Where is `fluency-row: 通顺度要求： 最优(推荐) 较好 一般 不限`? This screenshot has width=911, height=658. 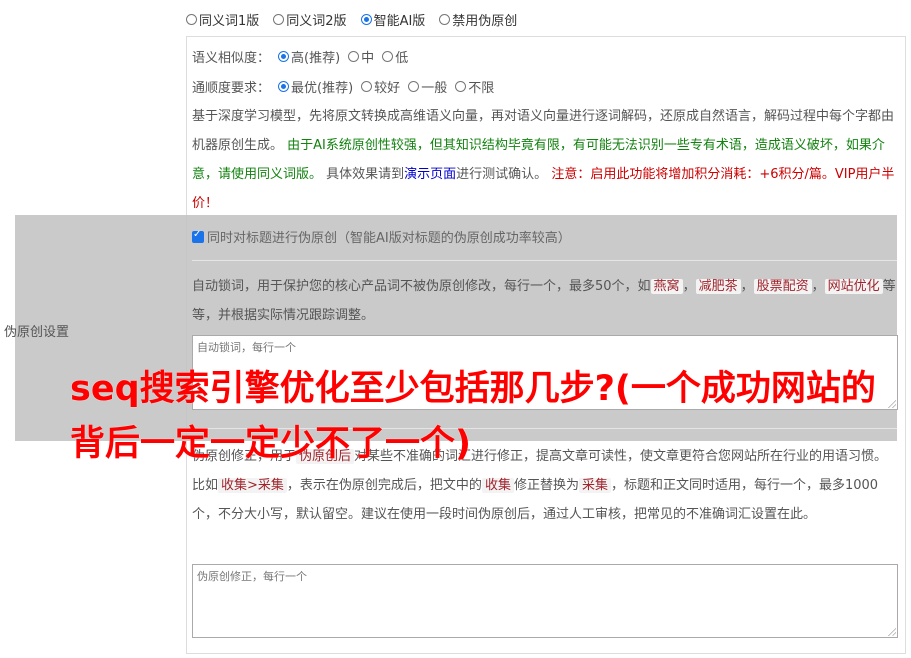 fluency-row: 通顺度要求： 最优(推荐) 较好 一般 不限 is located at coordinates (343, 86).